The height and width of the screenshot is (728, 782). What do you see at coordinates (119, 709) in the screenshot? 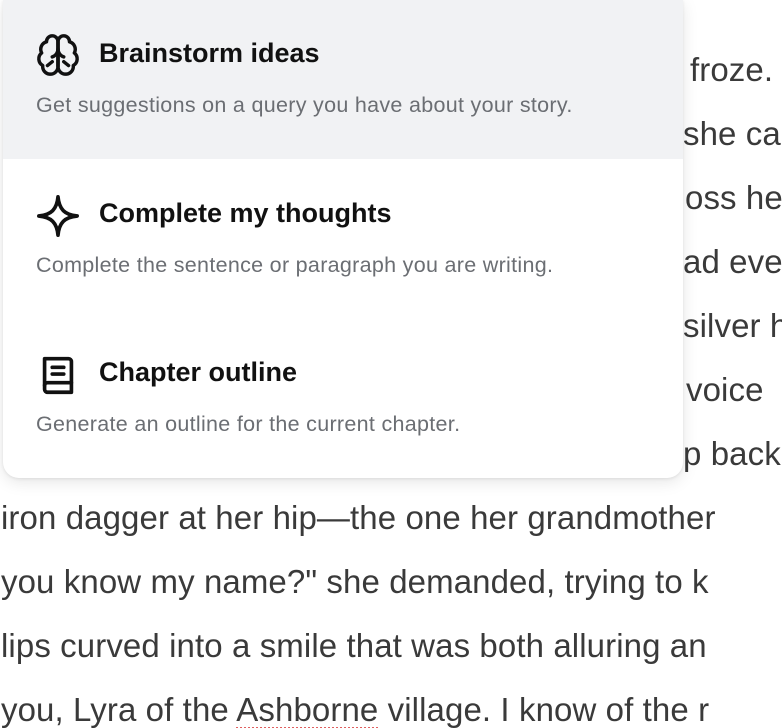
I see `editor-text: you, Lyra of the` at bounding box center [119, 709].